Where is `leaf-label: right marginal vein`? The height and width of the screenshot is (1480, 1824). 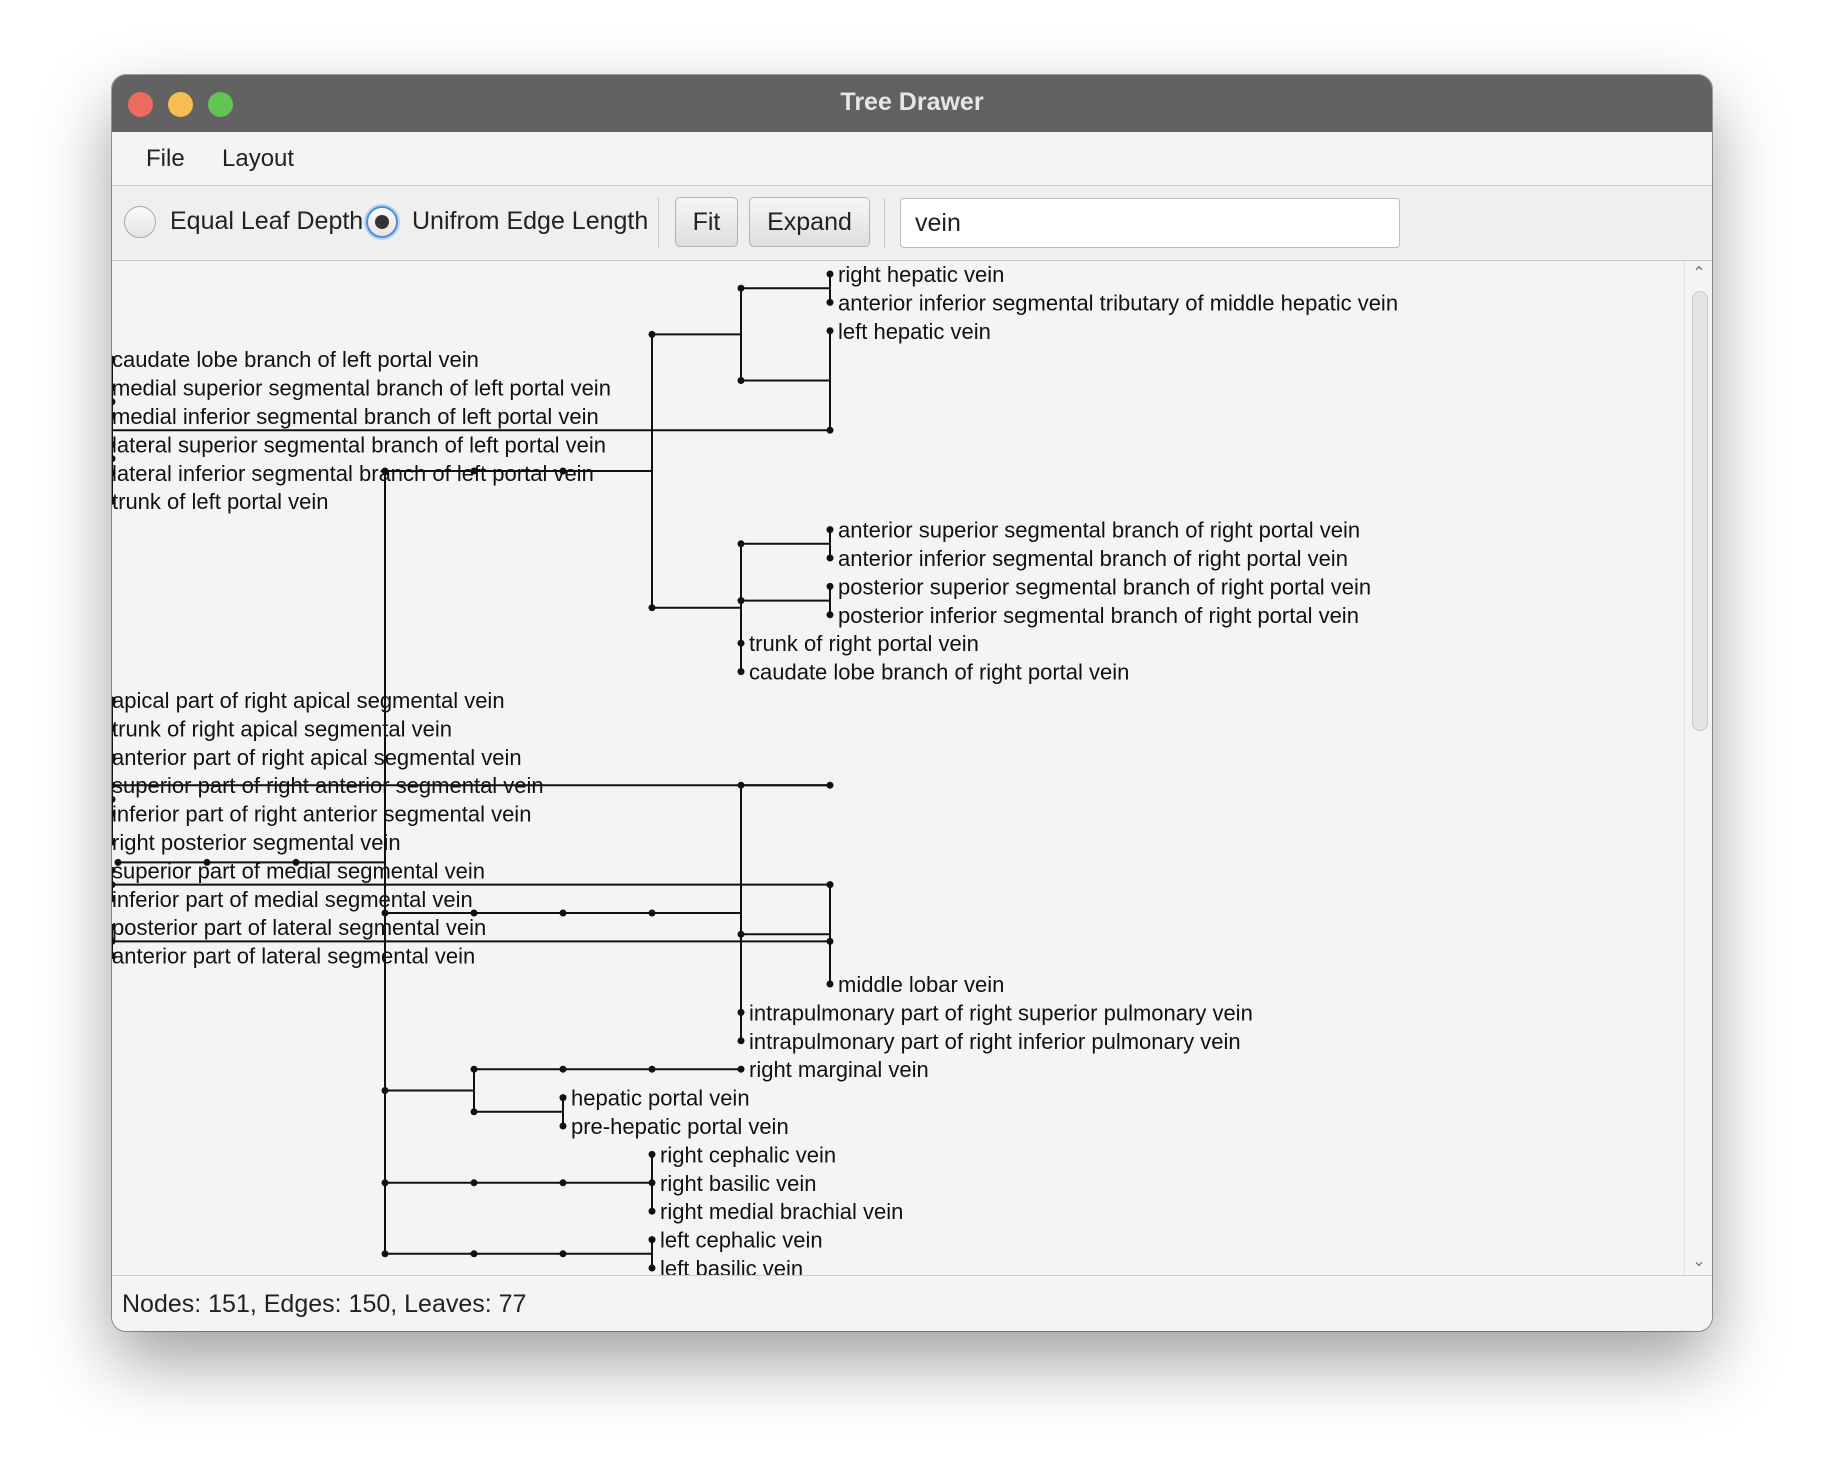 leaf-label: right marginal vein is located at coordinates (839, 1069).